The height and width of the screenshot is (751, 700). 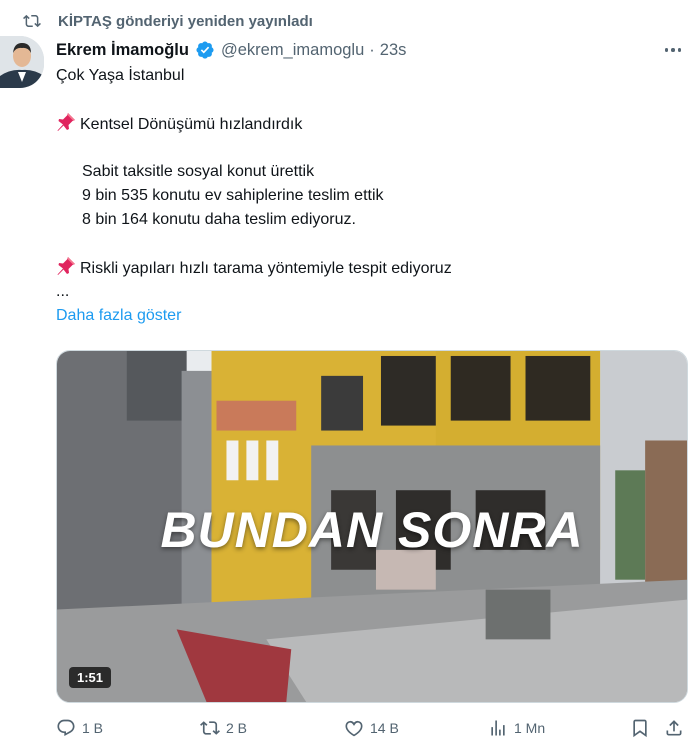 What do you see at coordinates (673, 50) in the screenshot?
I see `more-options-icon` at bounding box center [673, 50].